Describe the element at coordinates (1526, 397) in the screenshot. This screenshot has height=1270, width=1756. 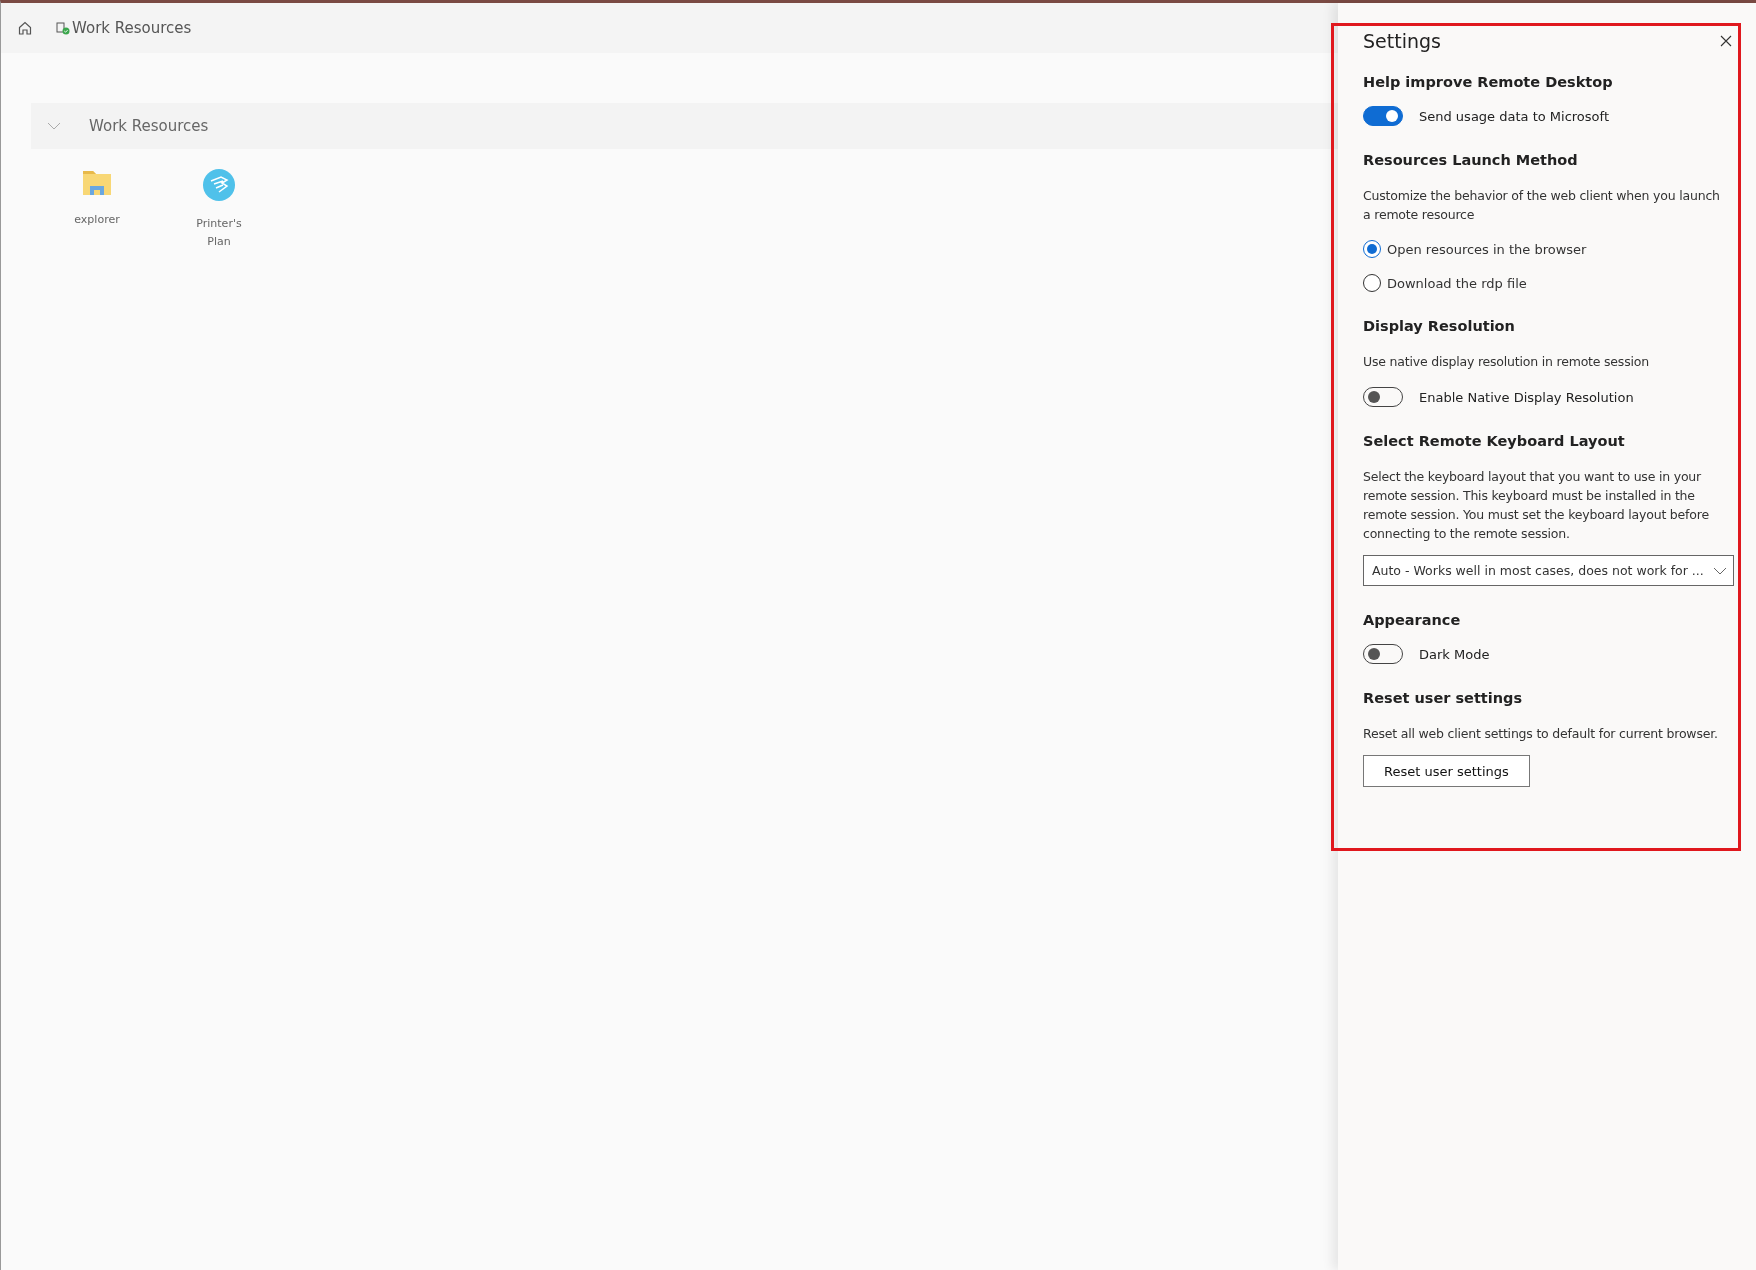
I see `toggle-label: Enable Native Display Resolution` at that location.